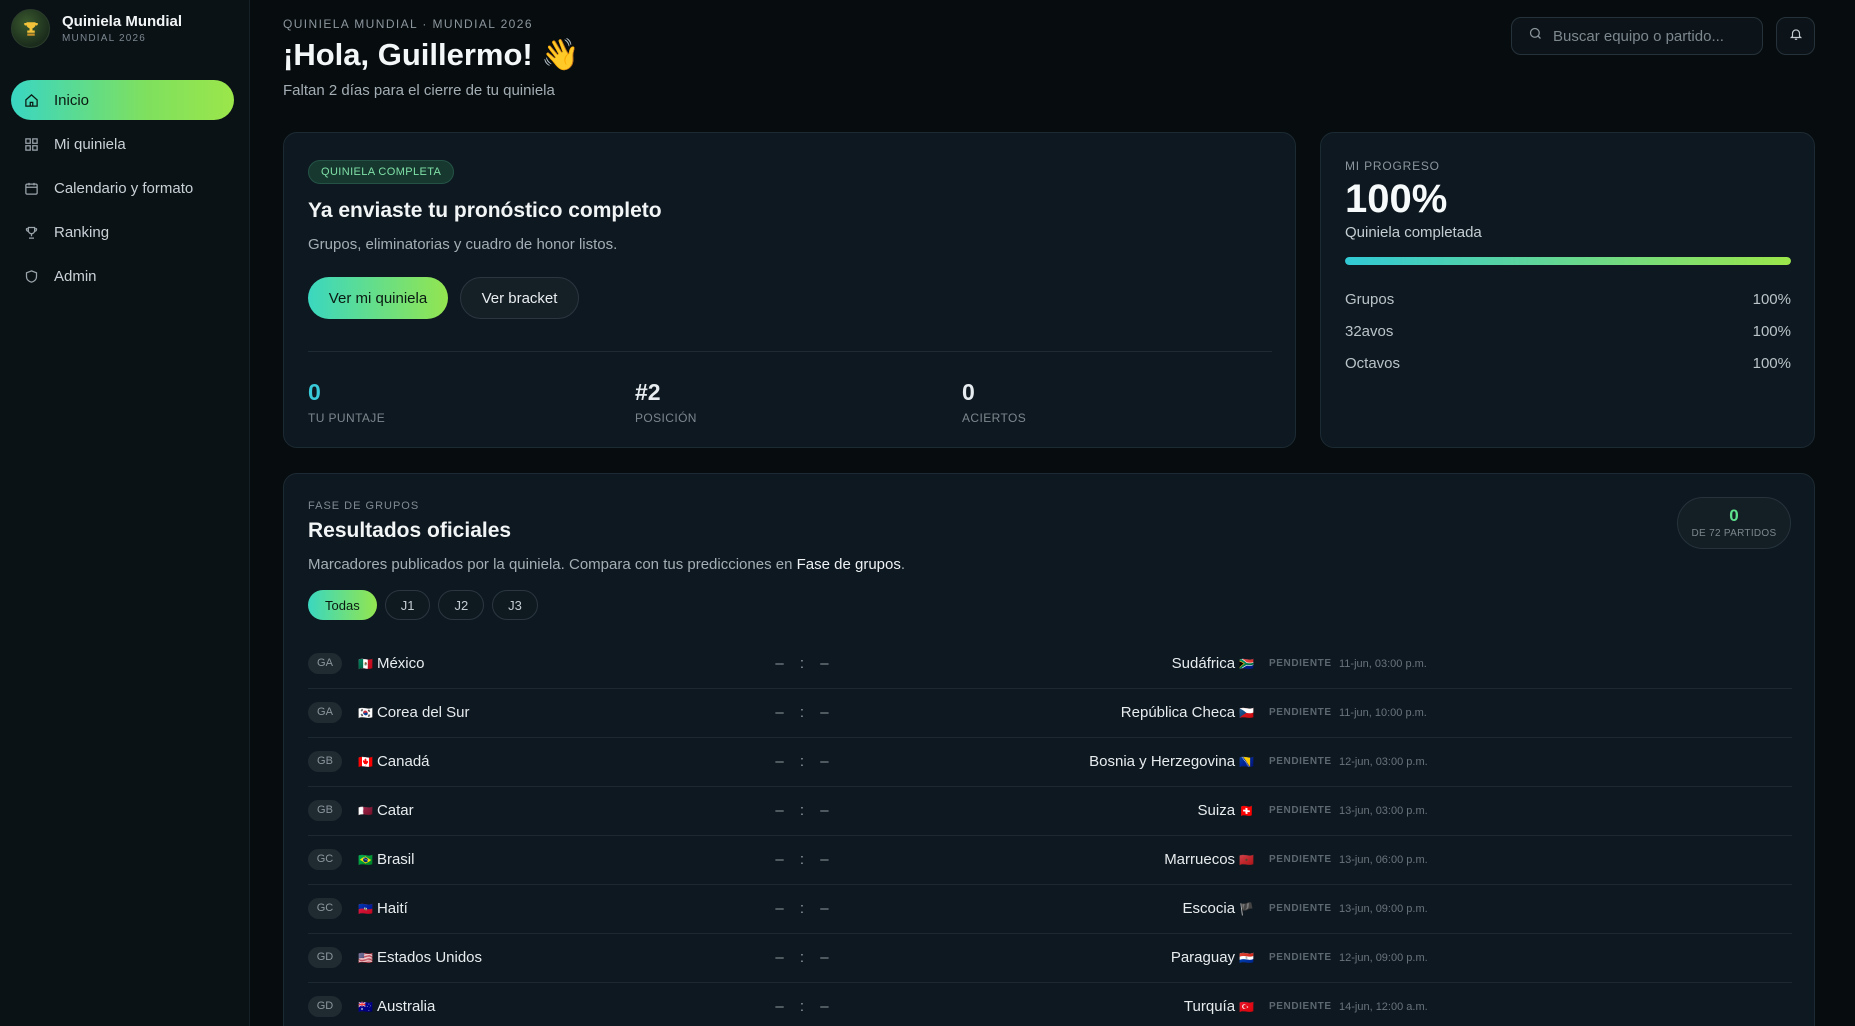 Image resolution: width=1855 pixels, height=1026 pixels. I want to click on progress-bar, so click(1568, 261).